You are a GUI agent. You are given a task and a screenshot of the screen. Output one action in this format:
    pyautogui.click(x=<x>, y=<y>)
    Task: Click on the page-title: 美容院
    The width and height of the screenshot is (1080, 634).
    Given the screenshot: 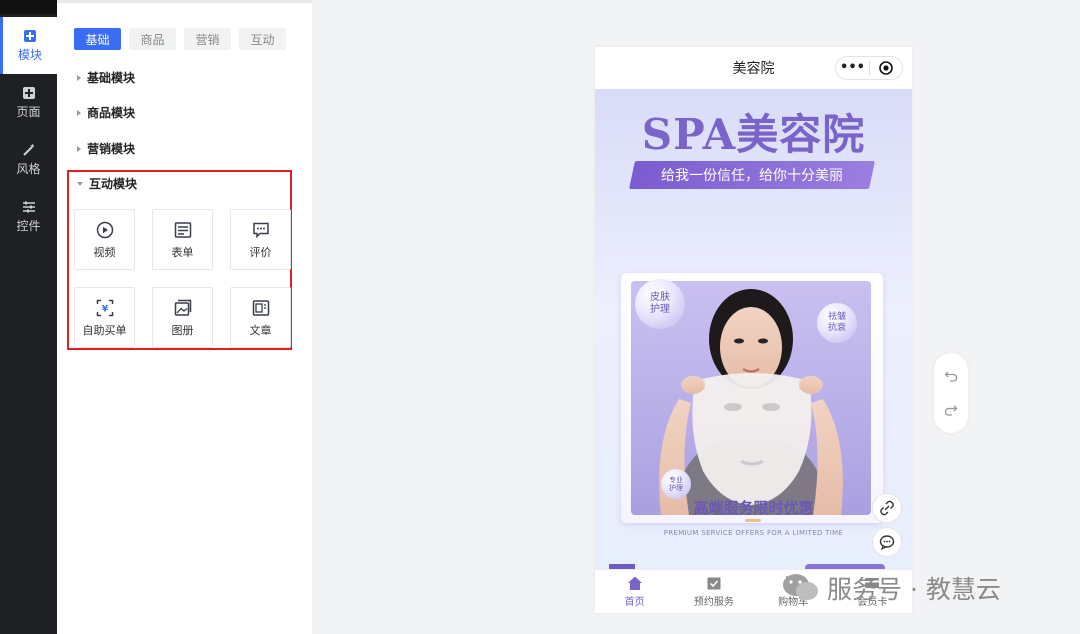 What is the action you would take?
    pyautogui.click(x=753, y=69)
    